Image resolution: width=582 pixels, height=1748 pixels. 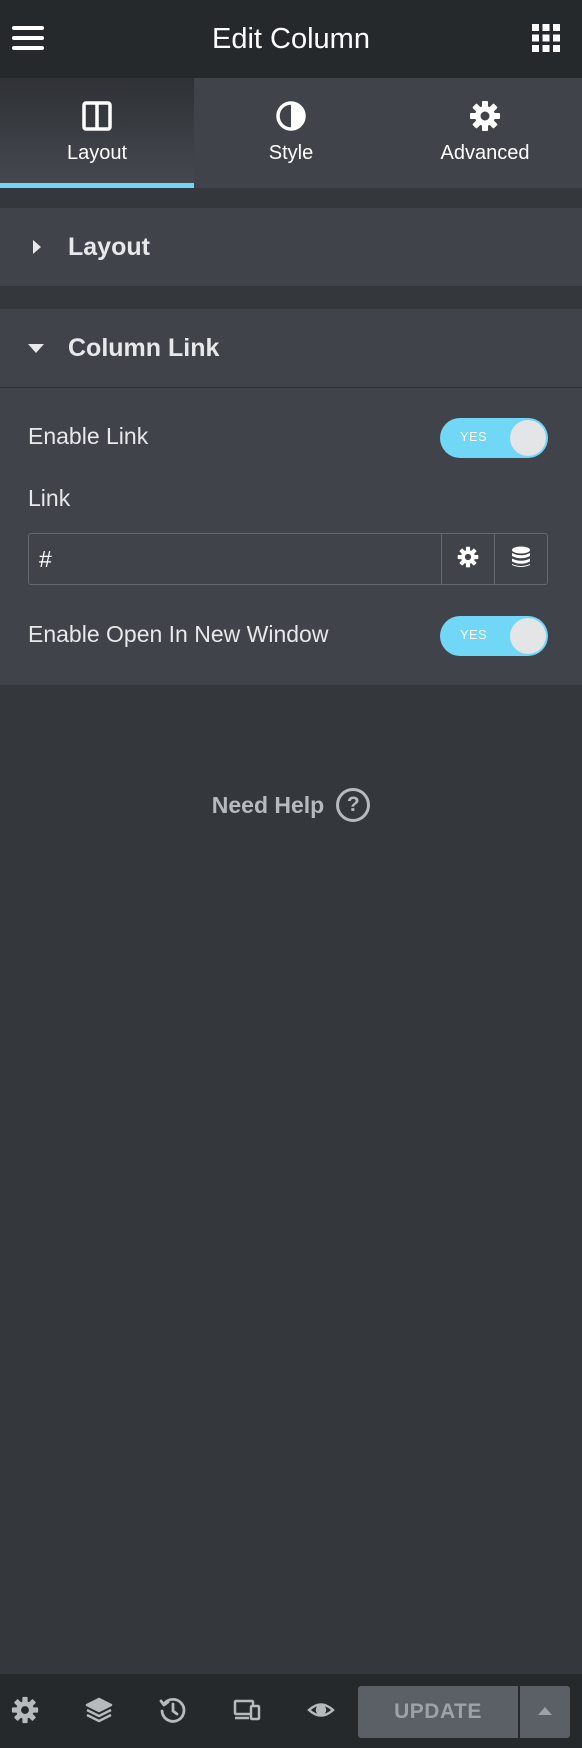 I want to click on section-layout-header: Layout, so click(x=291, y=247).